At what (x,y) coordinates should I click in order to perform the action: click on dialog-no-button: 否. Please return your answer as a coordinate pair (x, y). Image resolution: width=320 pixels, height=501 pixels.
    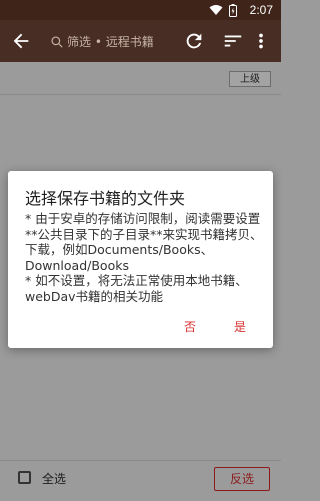
    Looking at the image, I should click on (190, 326).